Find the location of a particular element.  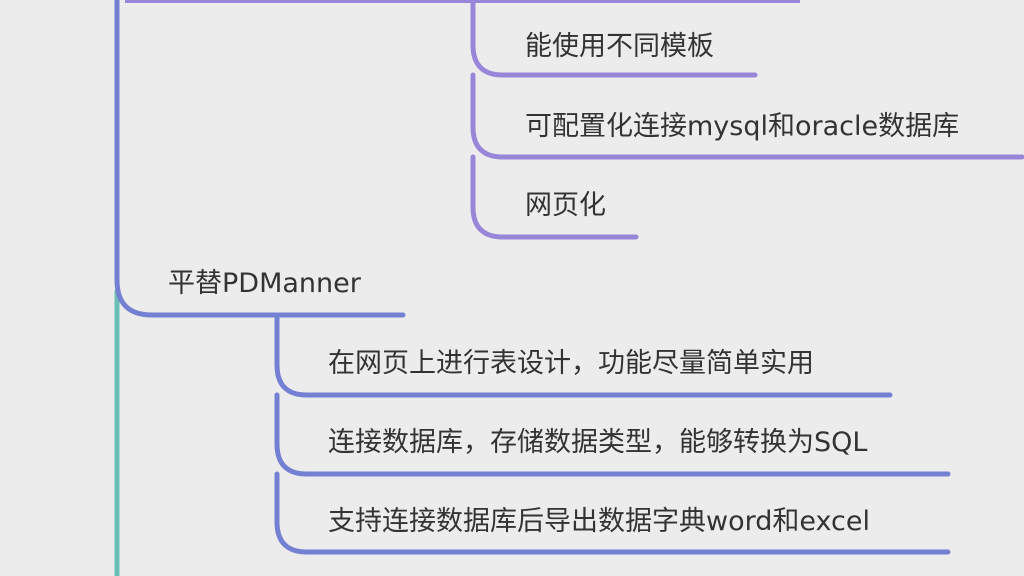

node-use-templates: 能使用不同模板 is located at coordinates (619, 47).